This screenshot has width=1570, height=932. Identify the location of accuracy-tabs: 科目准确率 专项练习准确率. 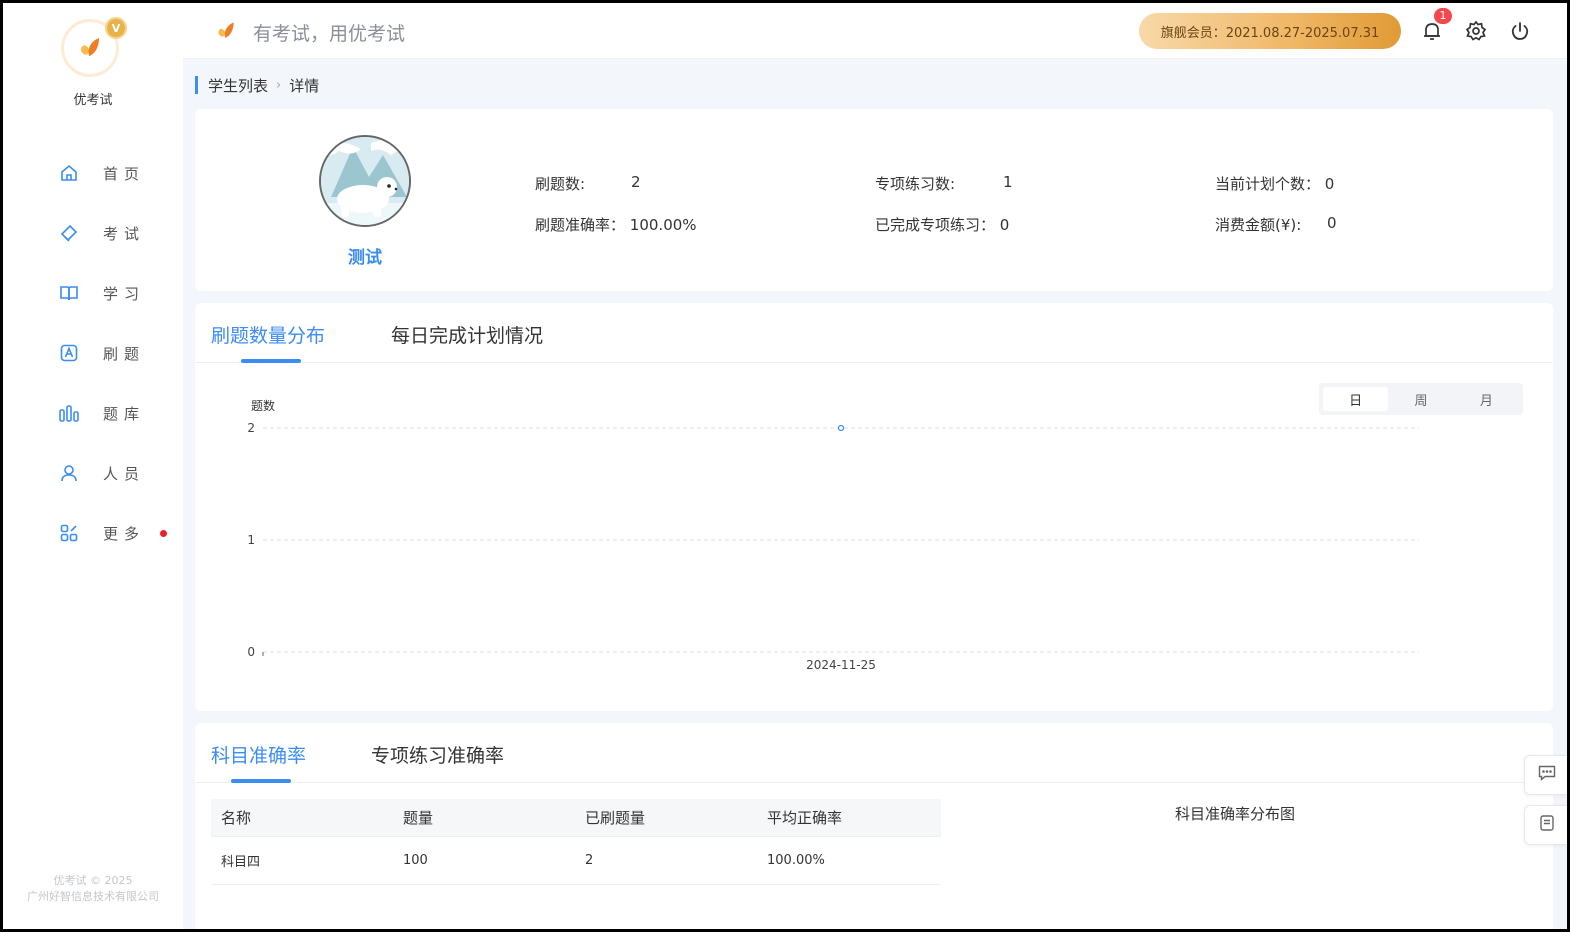
(874, 753).